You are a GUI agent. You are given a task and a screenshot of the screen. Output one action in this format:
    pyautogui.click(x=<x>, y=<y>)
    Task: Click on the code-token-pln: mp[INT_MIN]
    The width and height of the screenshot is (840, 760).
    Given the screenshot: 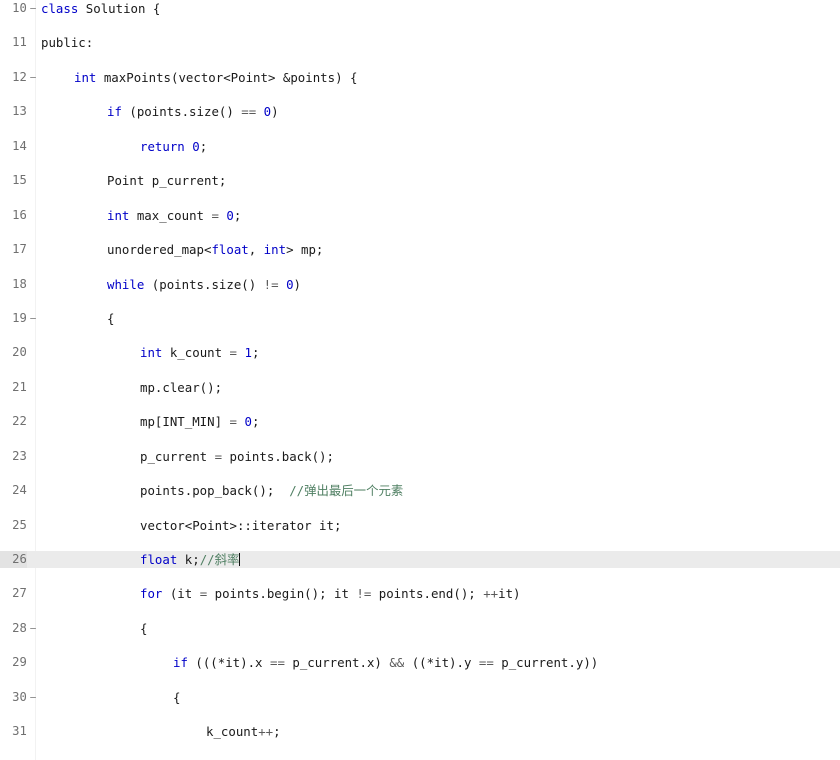 What is the action you would take?
    pyautogui.click(x=185, y=422)
    